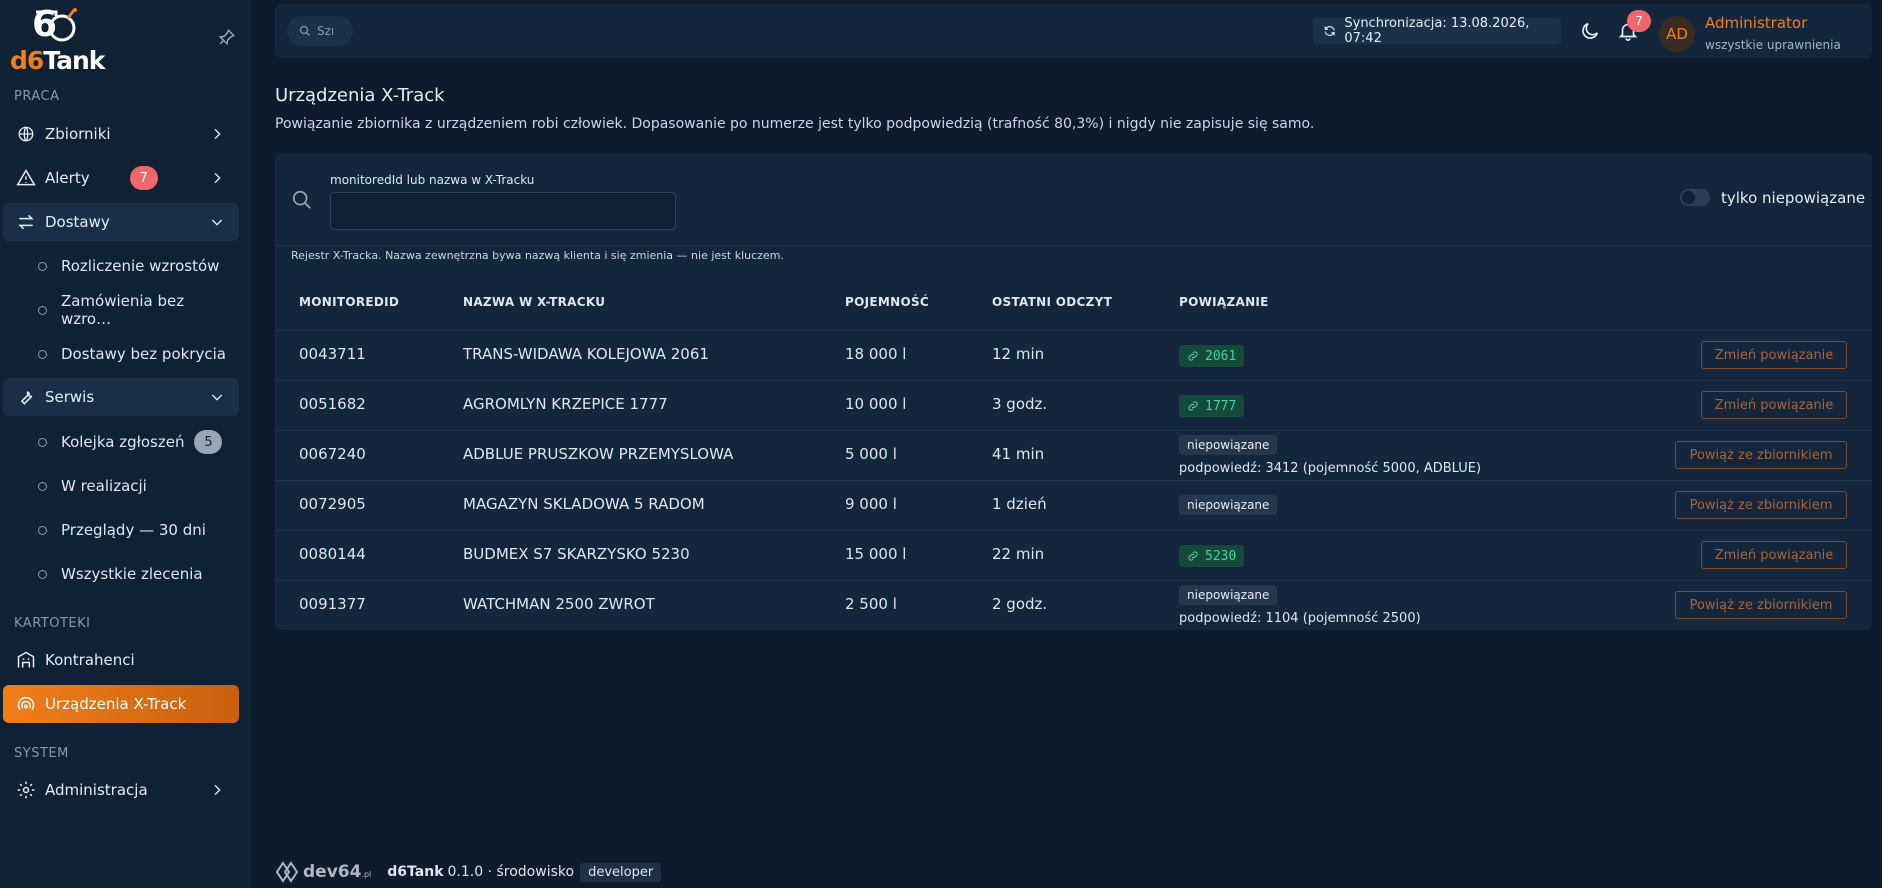 This screenshot has width=1882, height=888. Describe the element at coordinates (104, 486) in the screenshot. I see `sidebar-item-label: W realizacji` at that location.